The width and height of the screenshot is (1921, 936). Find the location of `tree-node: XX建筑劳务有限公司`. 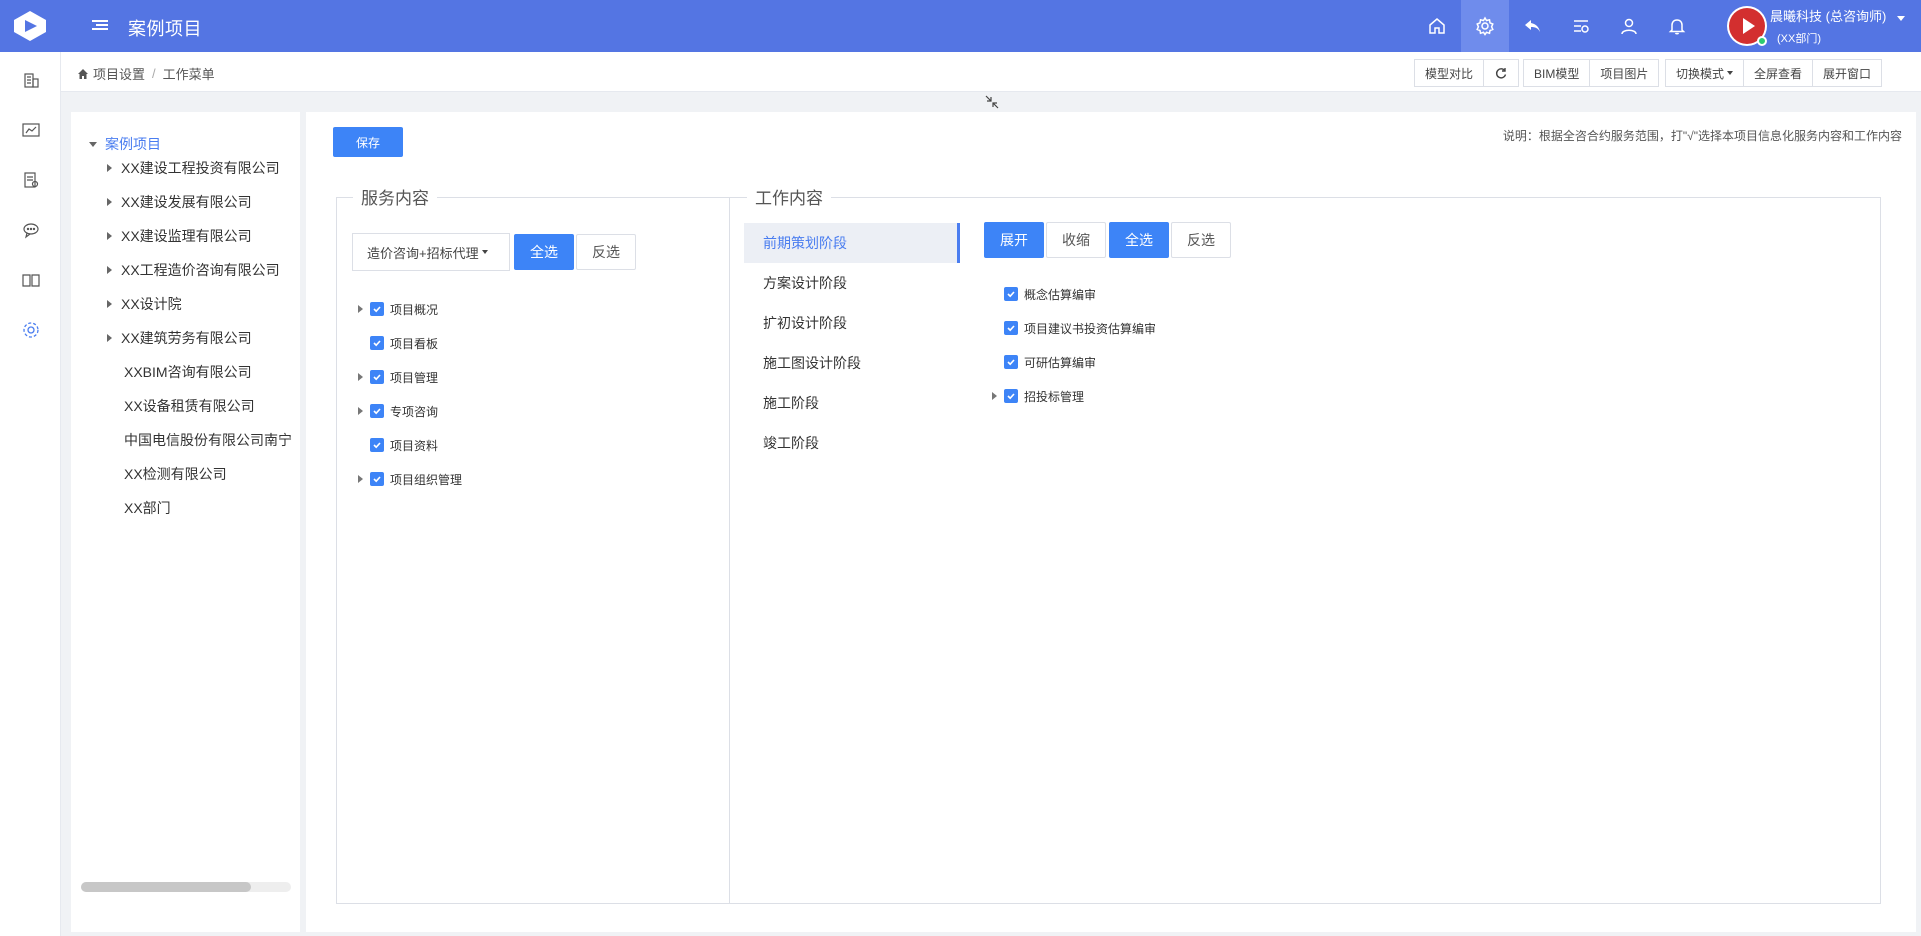

tree-node: XX建筑劳务有限公司 is located at coordinates (179, 338).